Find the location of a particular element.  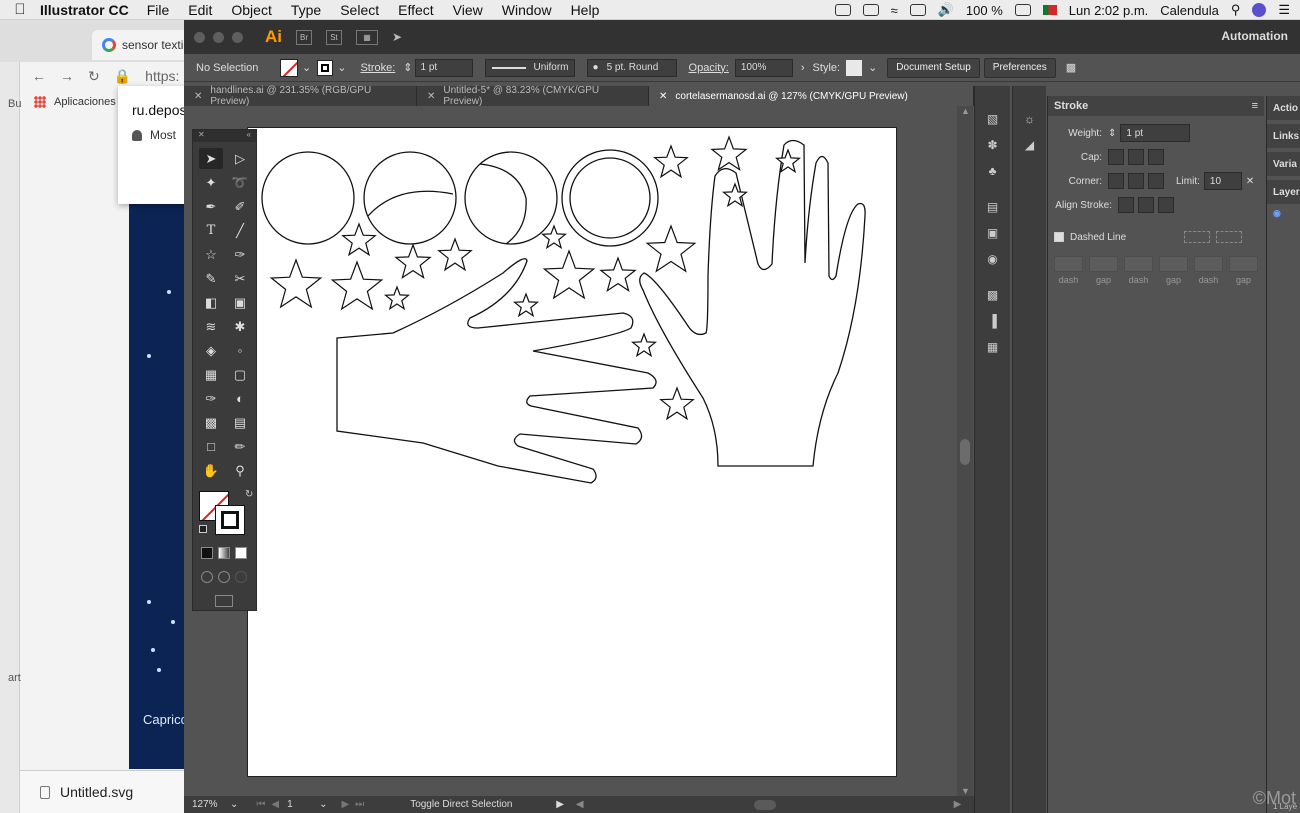

scissors-tool-icon: ✂ is located at coordinates (240, 278).